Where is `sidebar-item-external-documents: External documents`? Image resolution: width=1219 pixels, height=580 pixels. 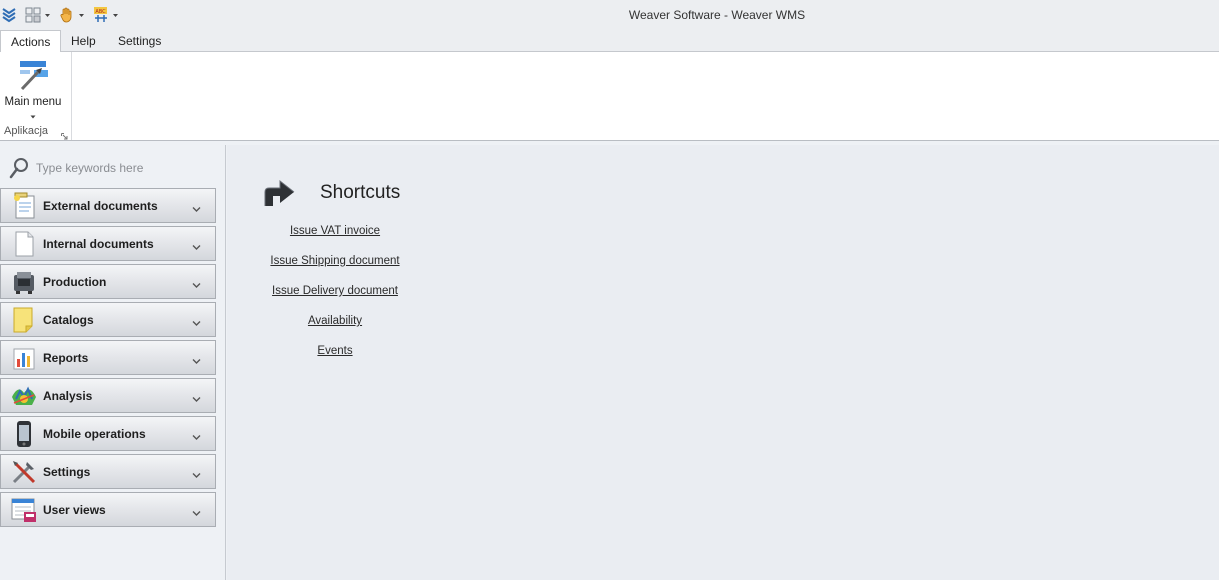 sidebar-item-external-documents: External documents is located at coordinates (108, 205).